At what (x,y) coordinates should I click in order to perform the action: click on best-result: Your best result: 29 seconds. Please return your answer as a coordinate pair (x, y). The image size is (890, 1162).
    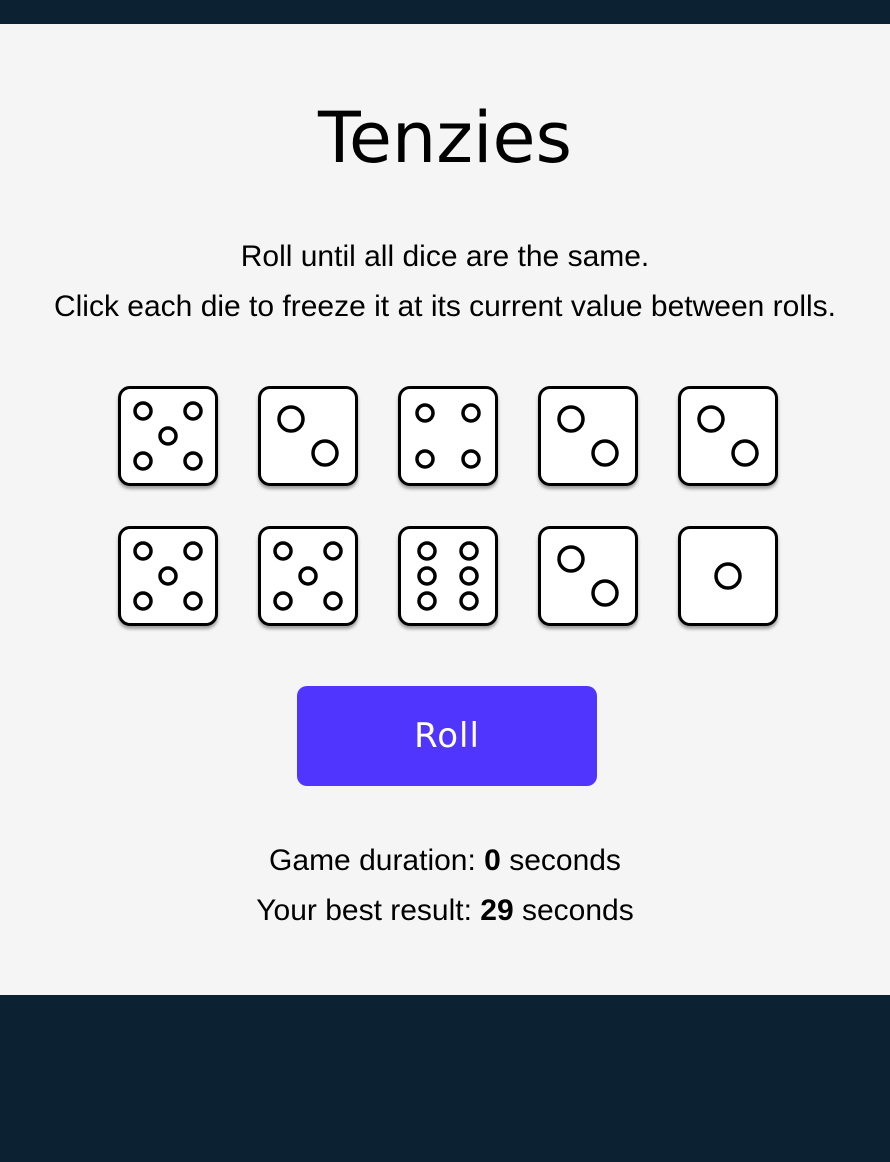
    Looking at the image, I should click on (445, 911).